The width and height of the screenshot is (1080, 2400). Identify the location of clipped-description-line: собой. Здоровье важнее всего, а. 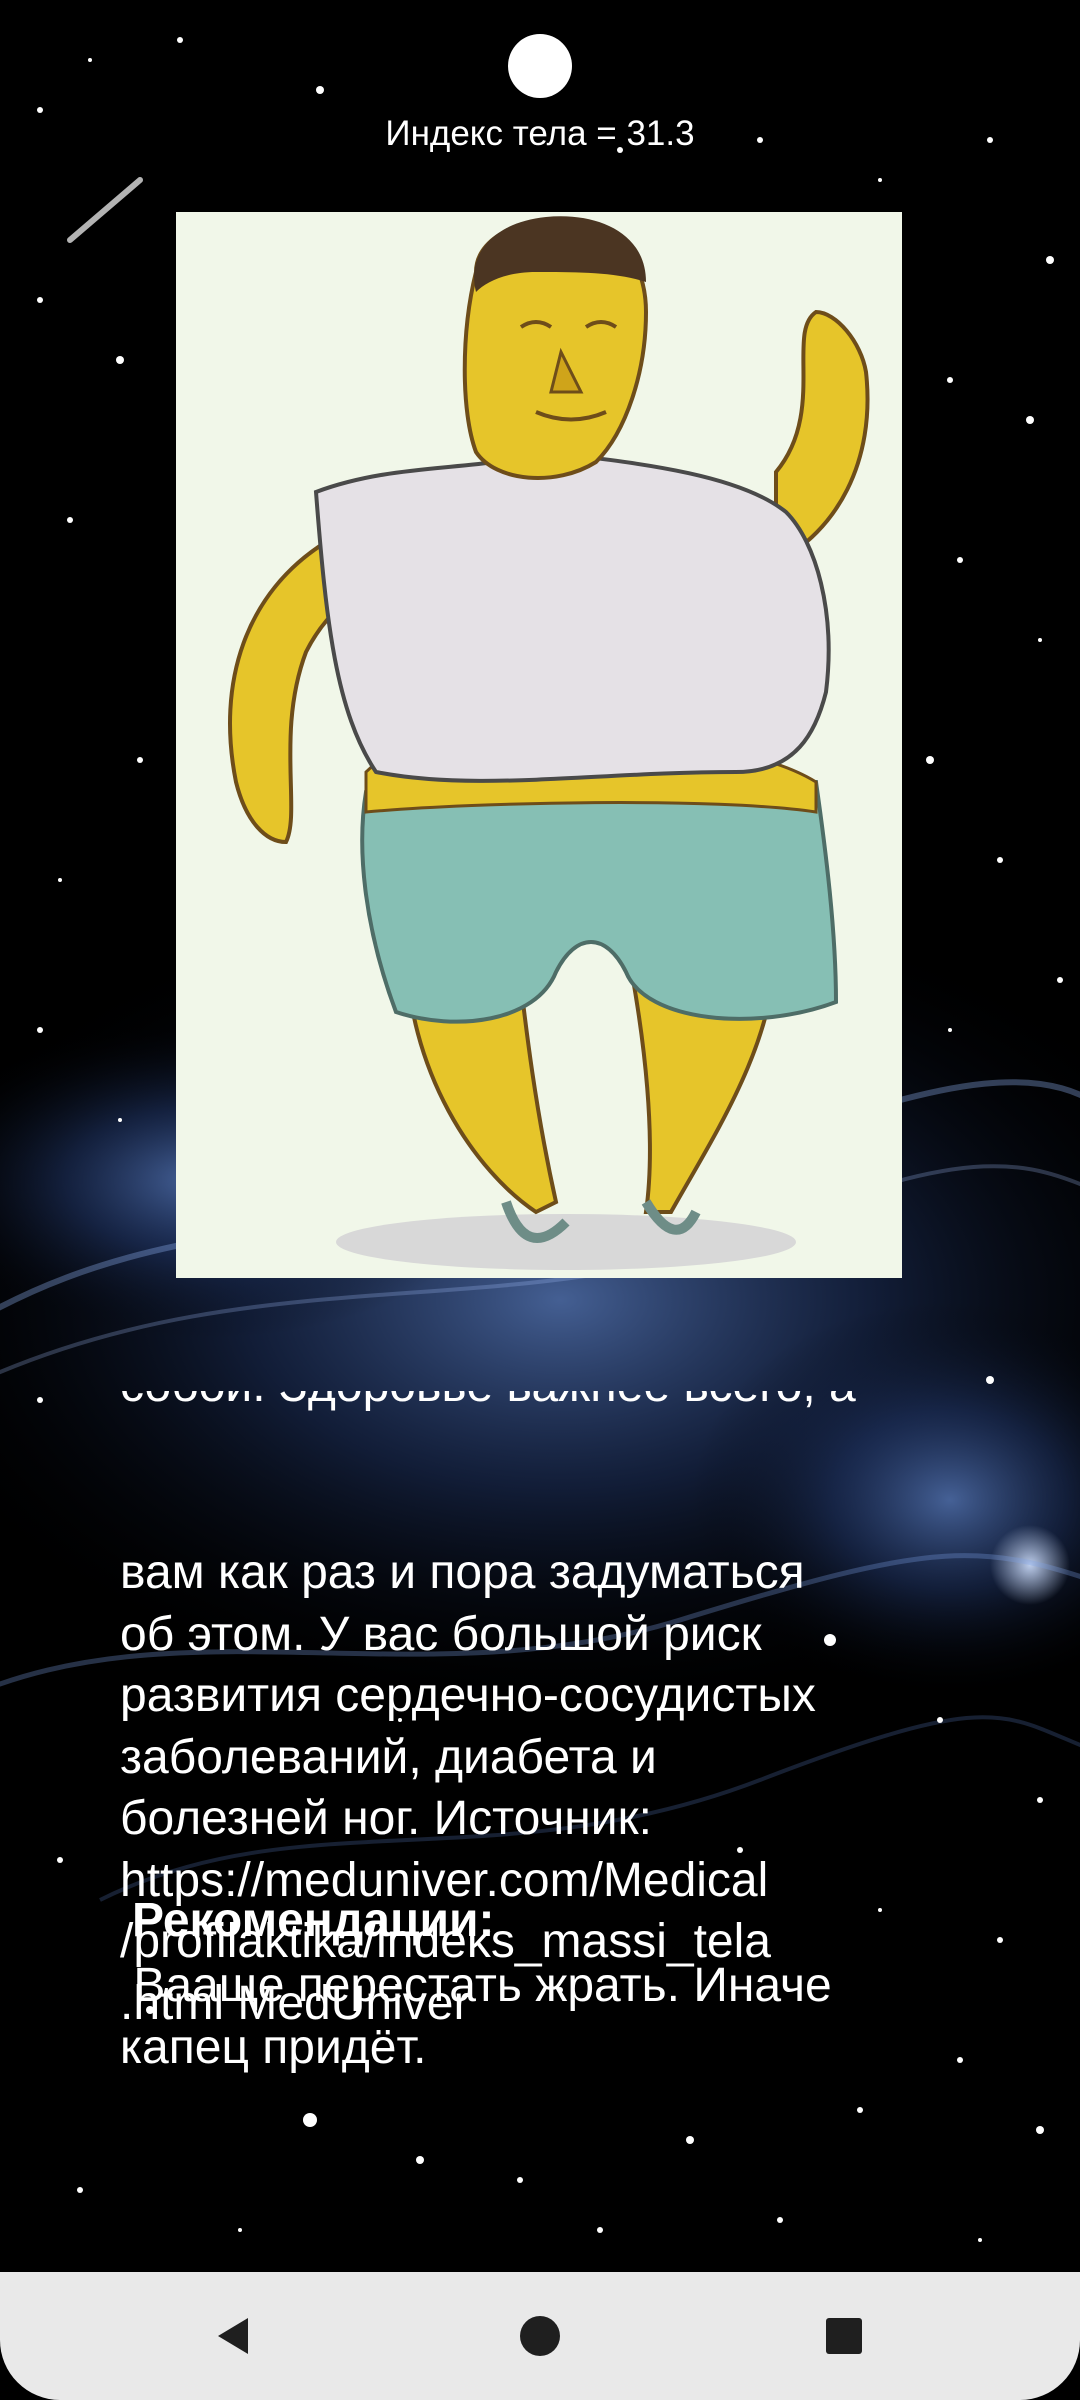
(540, 1405).